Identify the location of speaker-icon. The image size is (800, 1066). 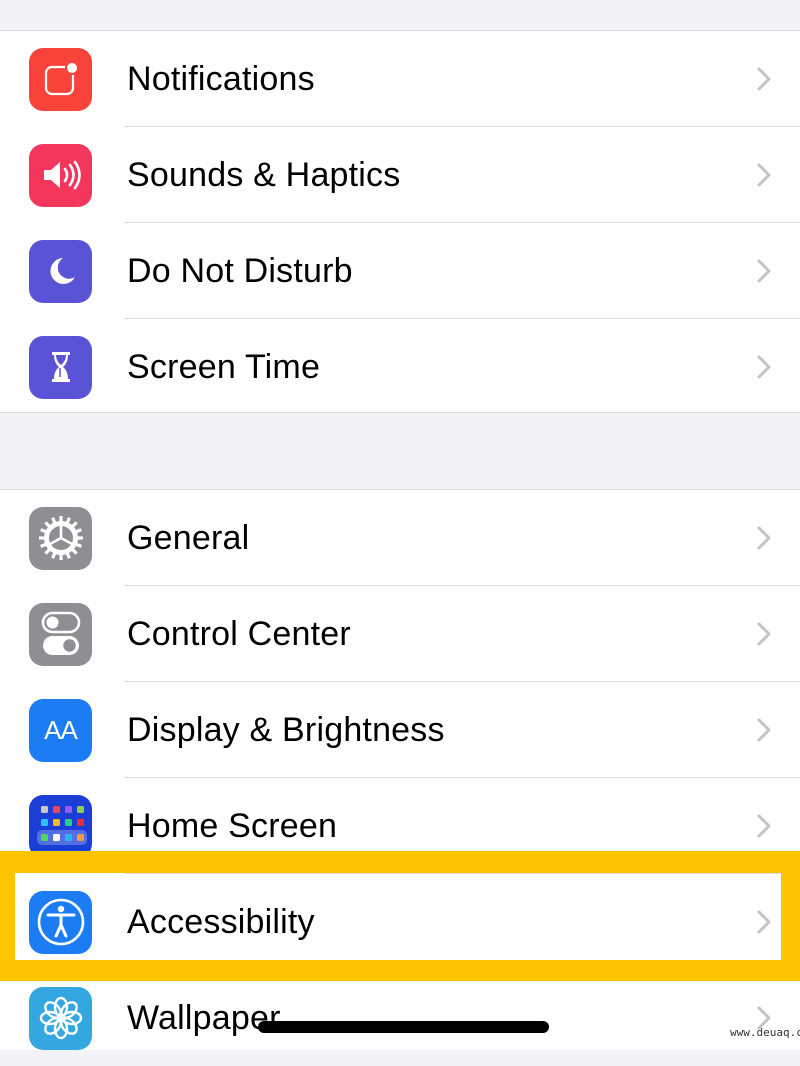
(60, 175).